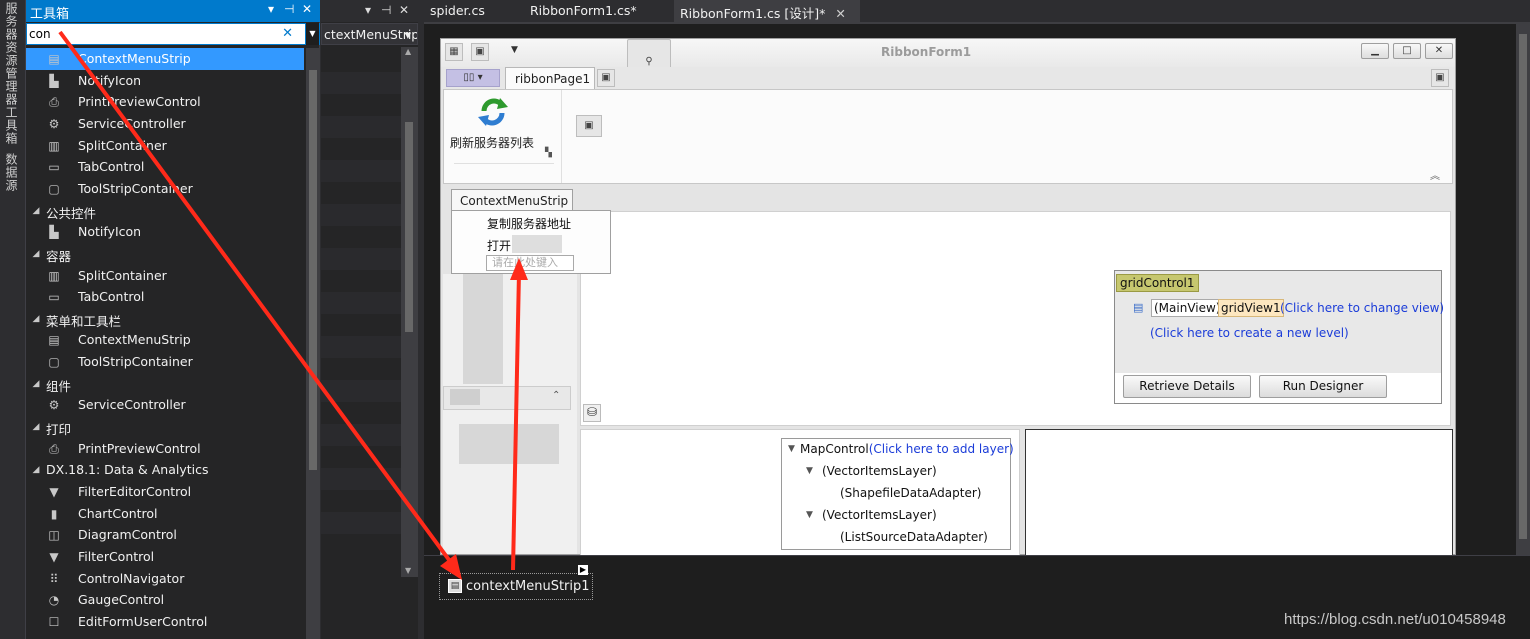  I want to click on tab-ribbonform-cs: RibbonForm1.cs*, so click(583, 11).